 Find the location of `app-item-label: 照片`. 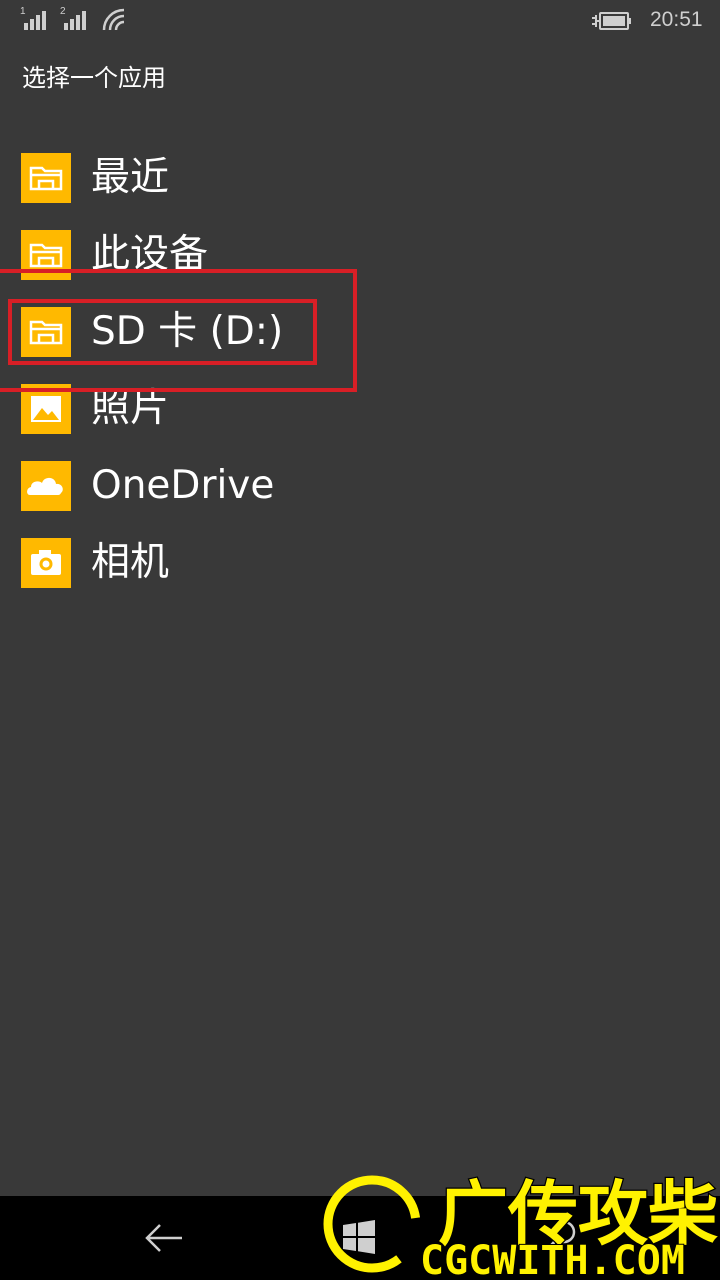

app-item-label: 照片 is located at coordinates (130, 408).